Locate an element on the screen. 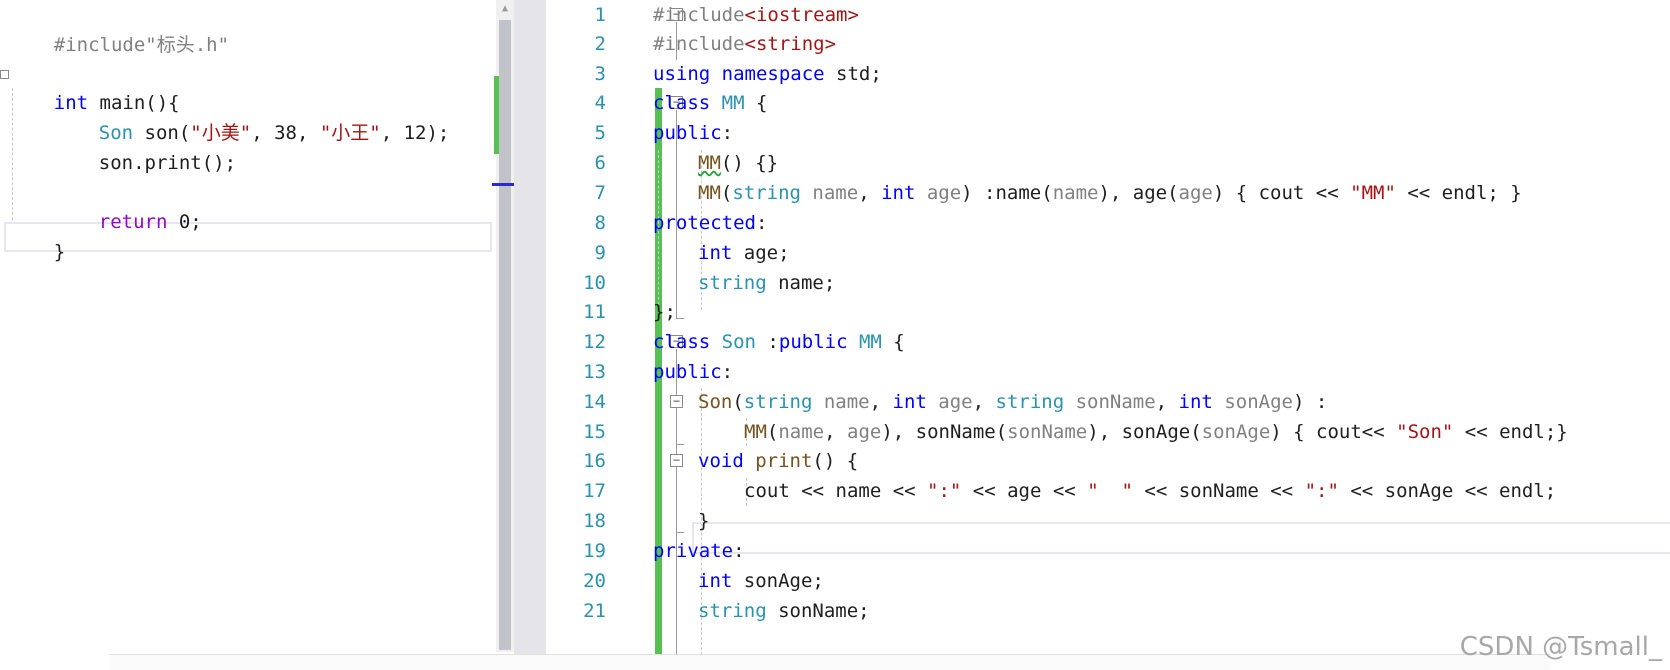 Image resolution: width=1670 pixels, height=670 pixels. string-literal: "小王" is located at coordinates (350, 133).